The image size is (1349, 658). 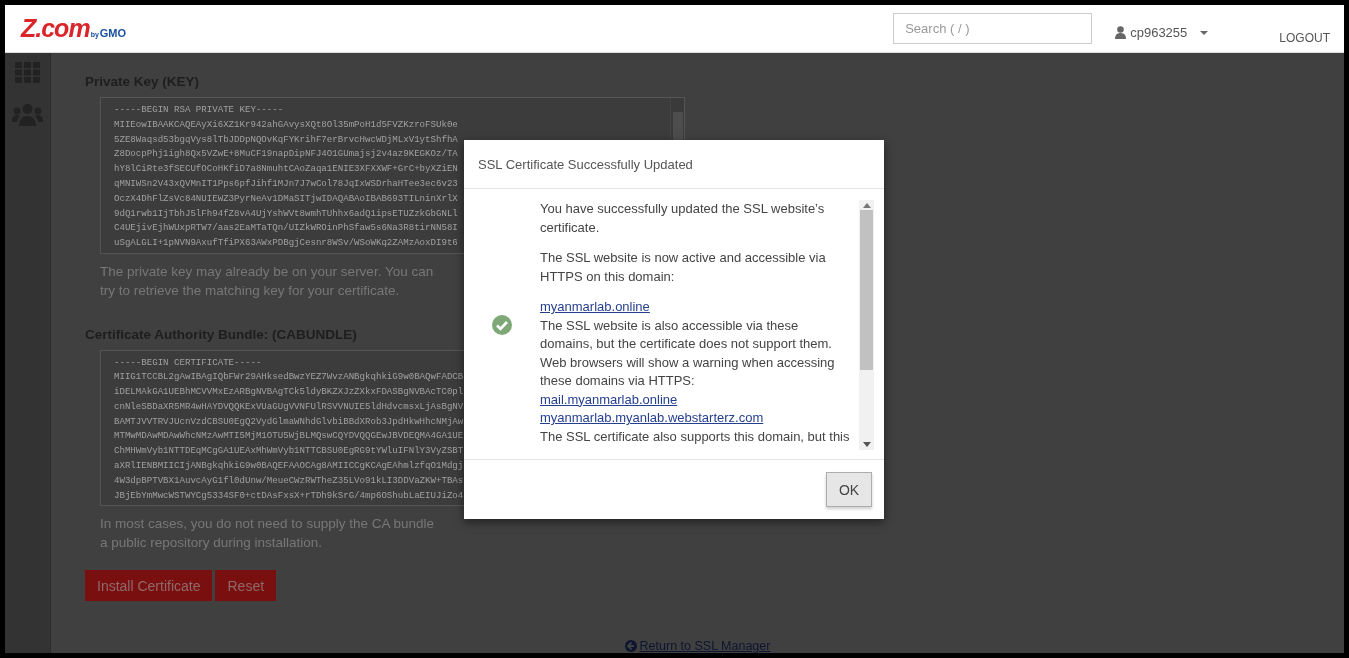 What do you see at coordinates (289, 392) in the screenshot?
I see `code-line: iDELMAkGA1UEBhMCVVMxEzARBgNVBAgTCk5ldyBKZXJzZXkxFDASBgNVBAcTC0pl` at bounding box center [289, 392].